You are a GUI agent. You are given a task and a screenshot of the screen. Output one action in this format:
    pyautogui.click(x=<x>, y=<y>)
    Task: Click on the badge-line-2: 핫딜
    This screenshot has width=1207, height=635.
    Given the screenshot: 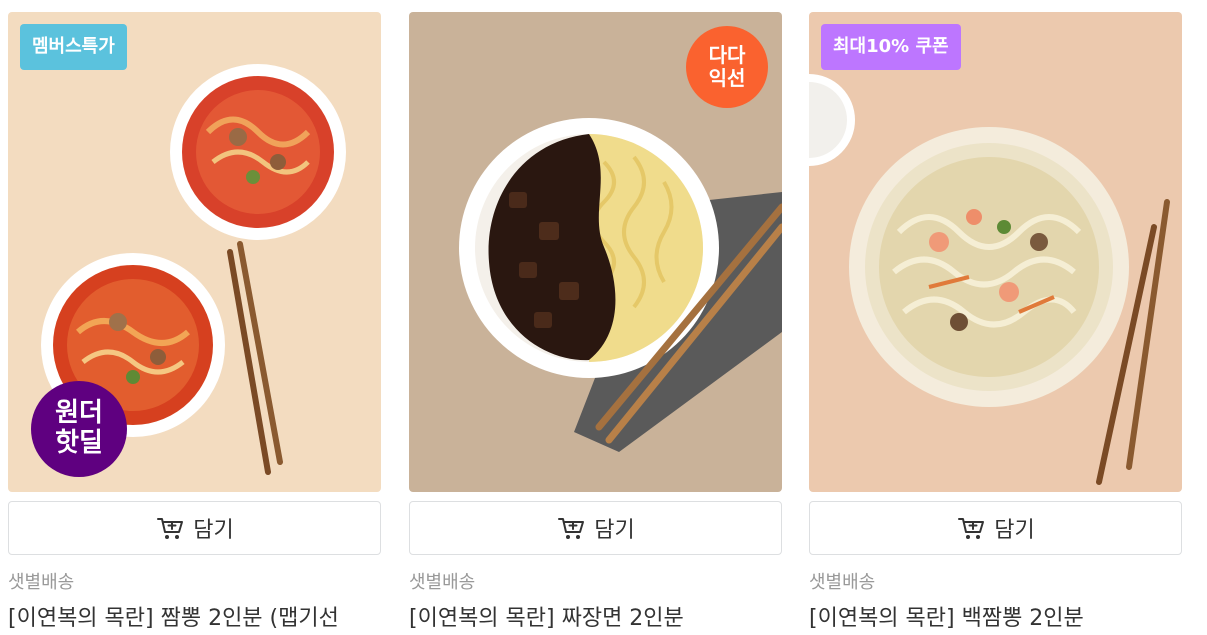 What is the action you would take?
    pyautogui.click(x=79, y=443)
    